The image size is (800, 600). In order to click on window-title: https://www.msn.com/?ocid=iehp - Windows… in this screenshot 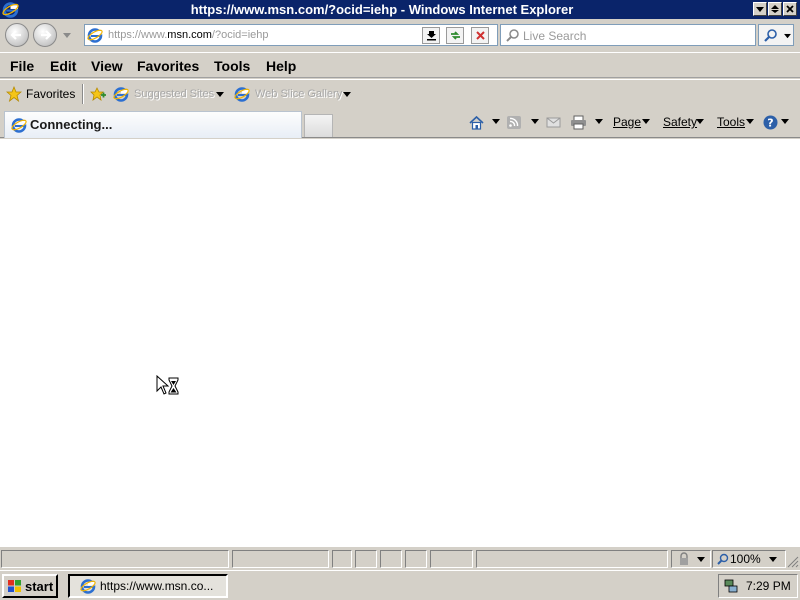, I will do `click(382, 9)`.